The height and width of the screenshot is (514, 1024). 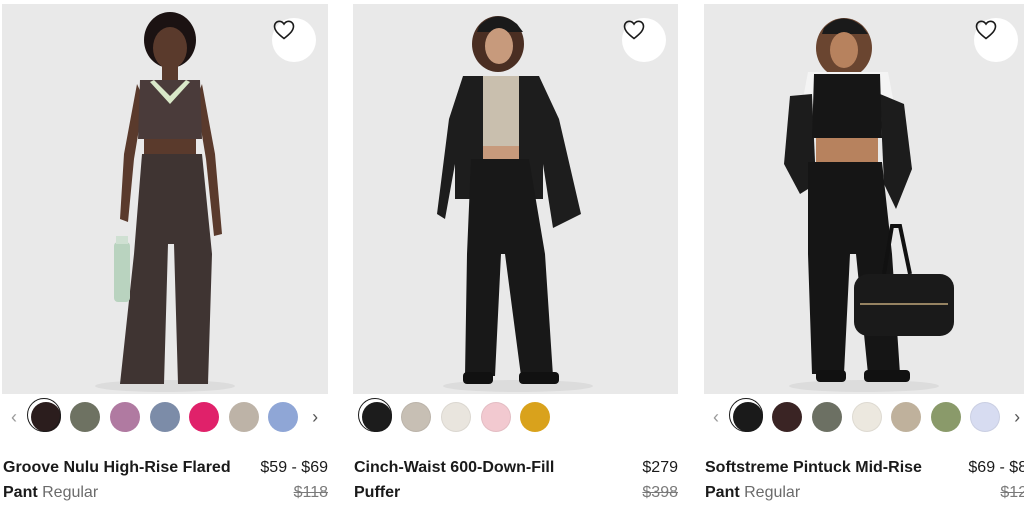 I want to click on color-swatch-carousel, so click(x=515, y=417).